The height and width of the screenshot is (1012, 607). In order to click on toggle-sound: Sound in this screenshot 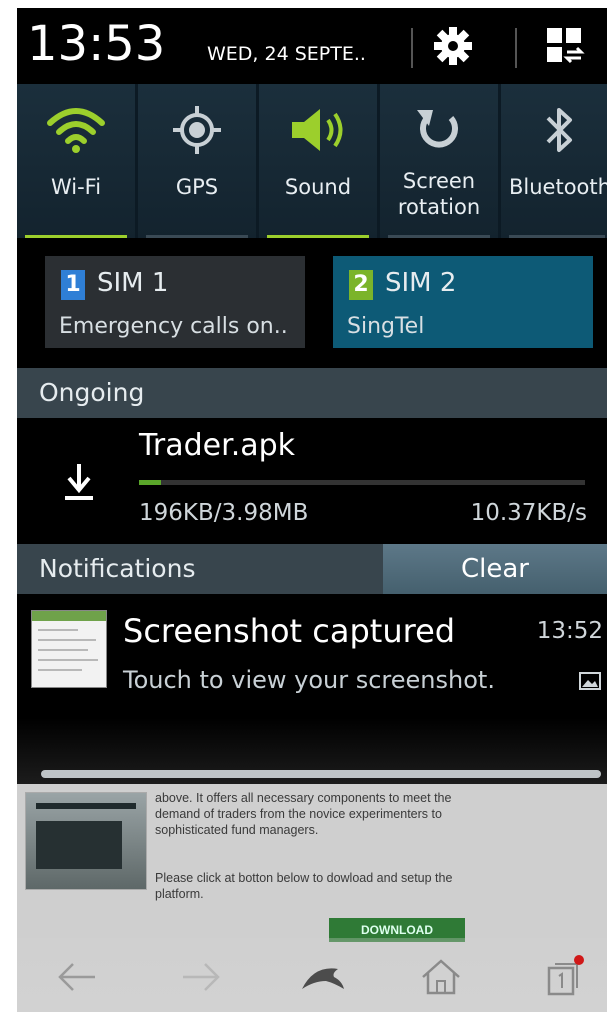, I will do `click(318, 161)`.